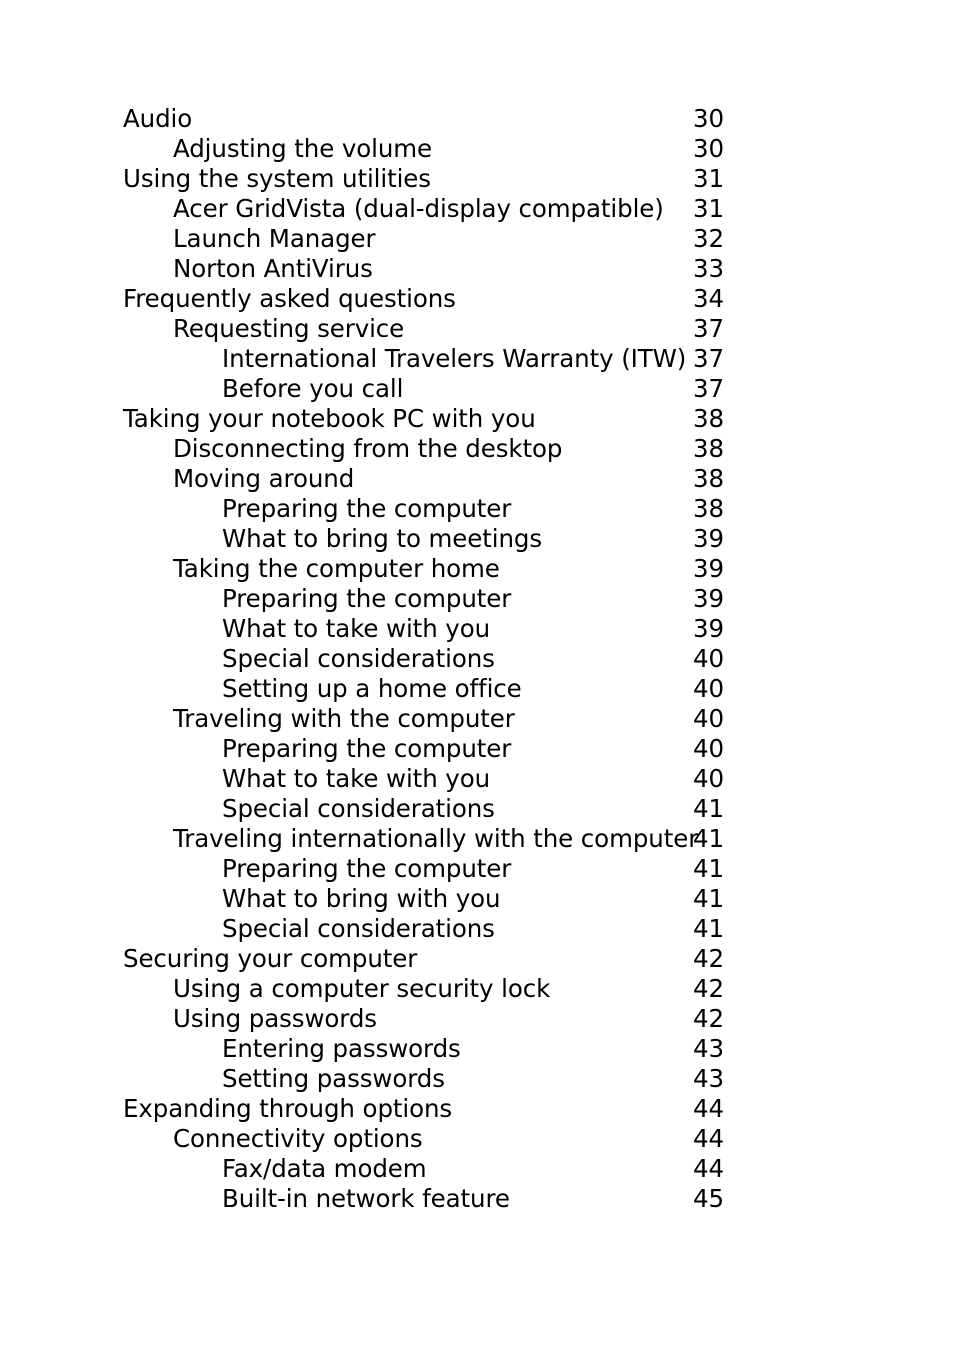 This screenshot has width=954, height=1369. What do you see at coordinates (361, 898) in the screenshot?
I see `toc-entry-title: What to bring with you` at bounding box center [361, 898].